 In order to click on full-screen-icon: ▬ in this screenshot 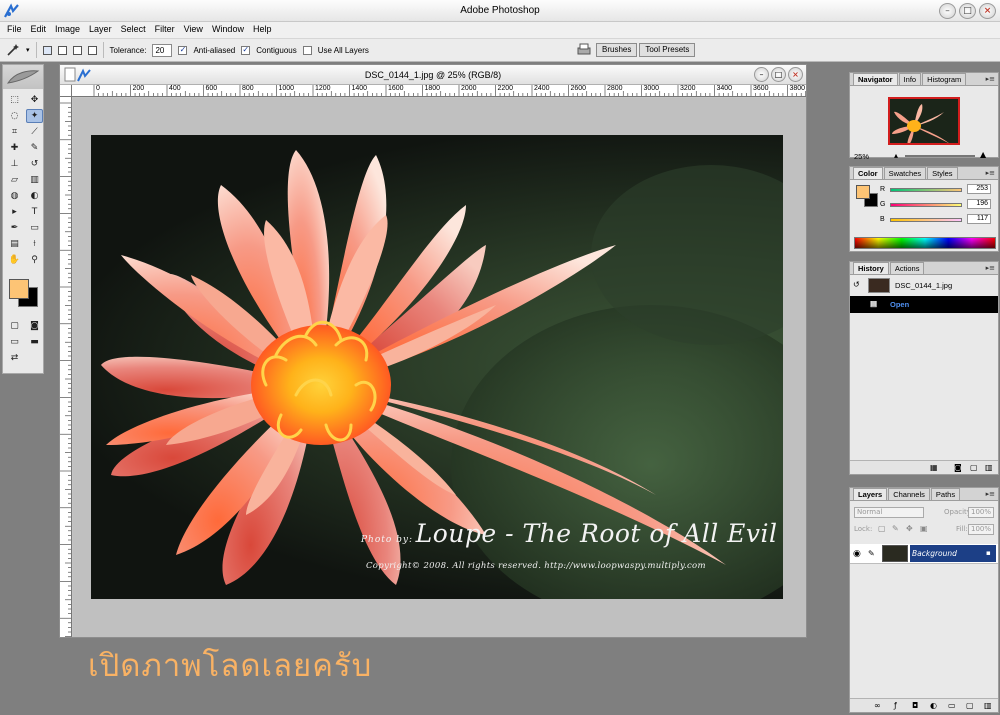, I will do `click(34, 342)`.